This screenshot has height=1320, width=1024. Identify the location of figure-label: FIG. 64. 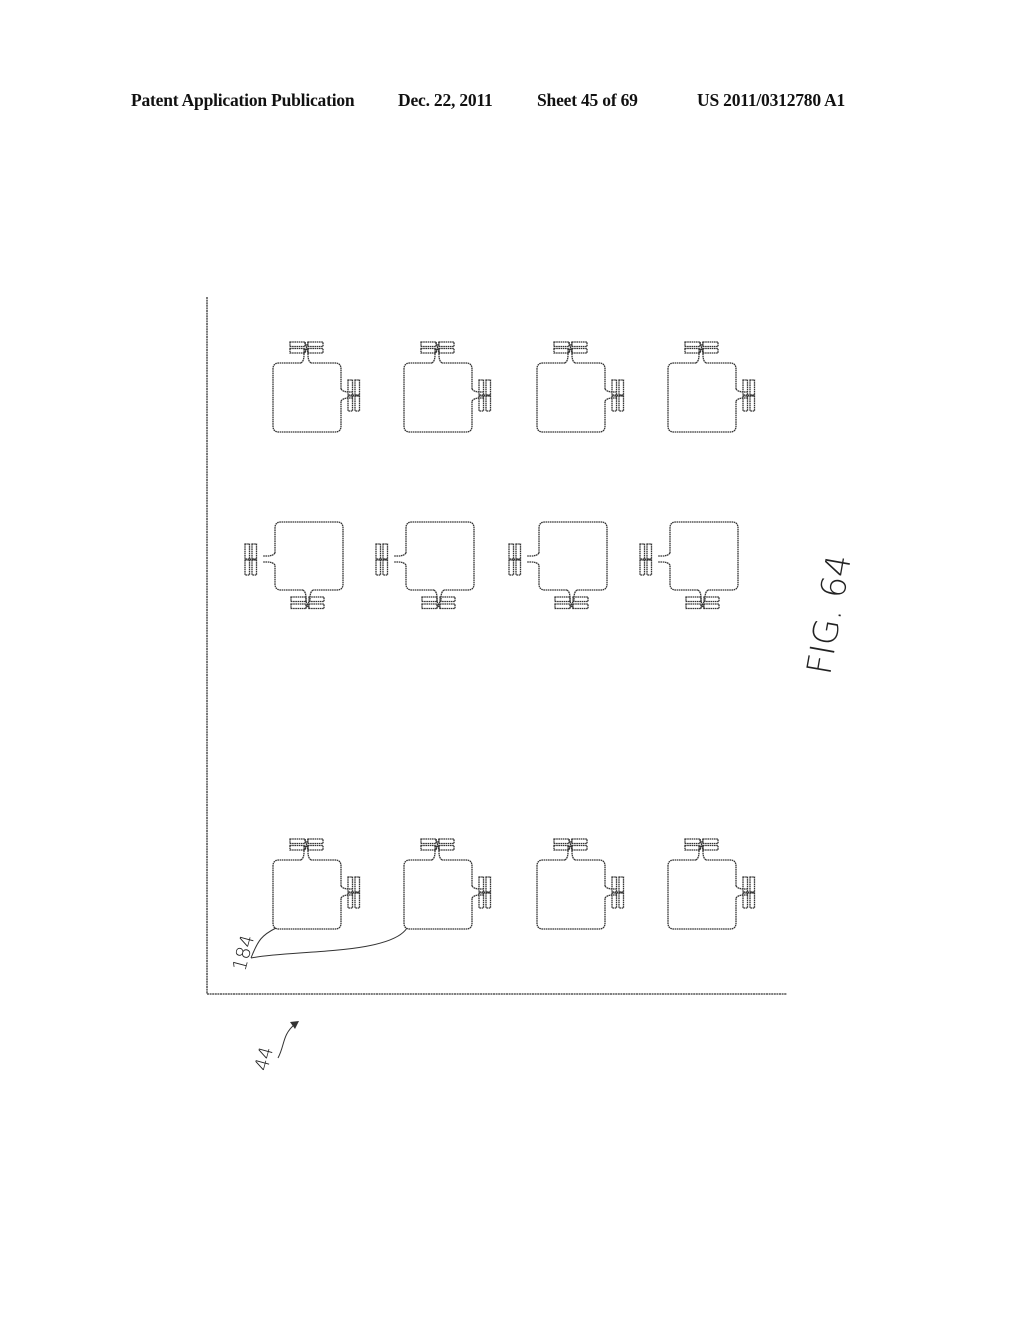
(829, 615).